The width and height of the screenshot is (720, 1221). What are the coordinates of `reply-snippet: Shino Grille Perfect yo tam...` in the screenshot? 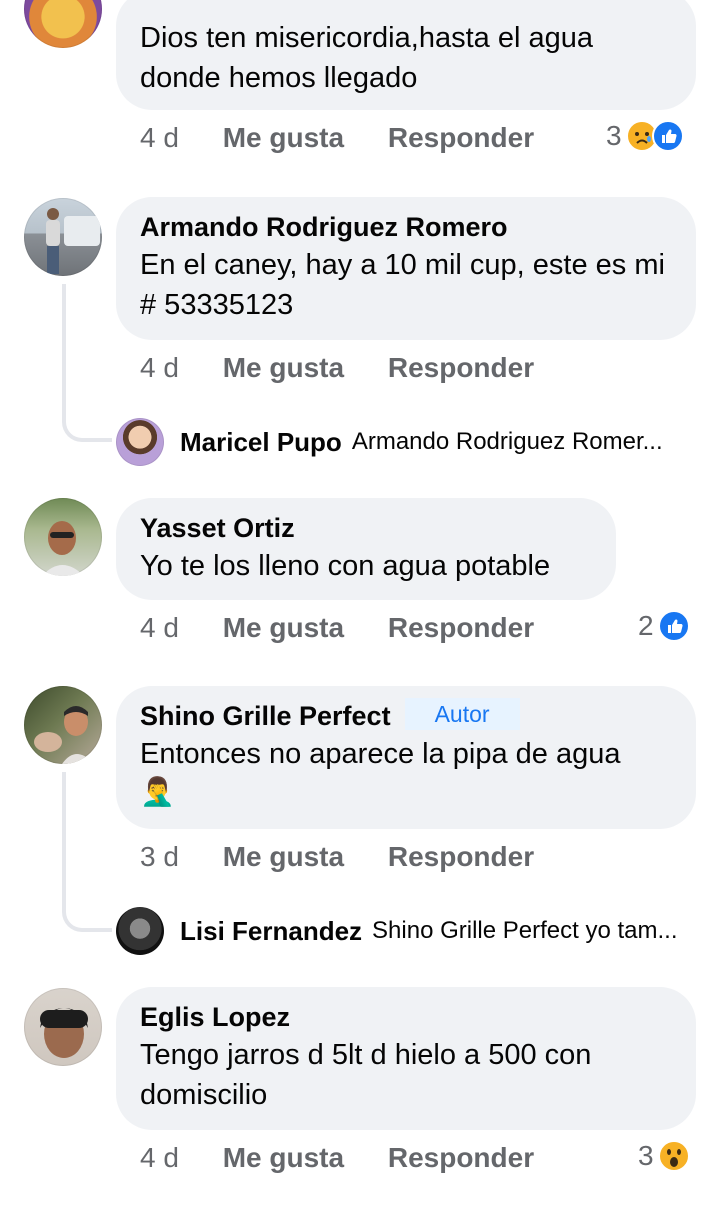 It's located at (525, 930).